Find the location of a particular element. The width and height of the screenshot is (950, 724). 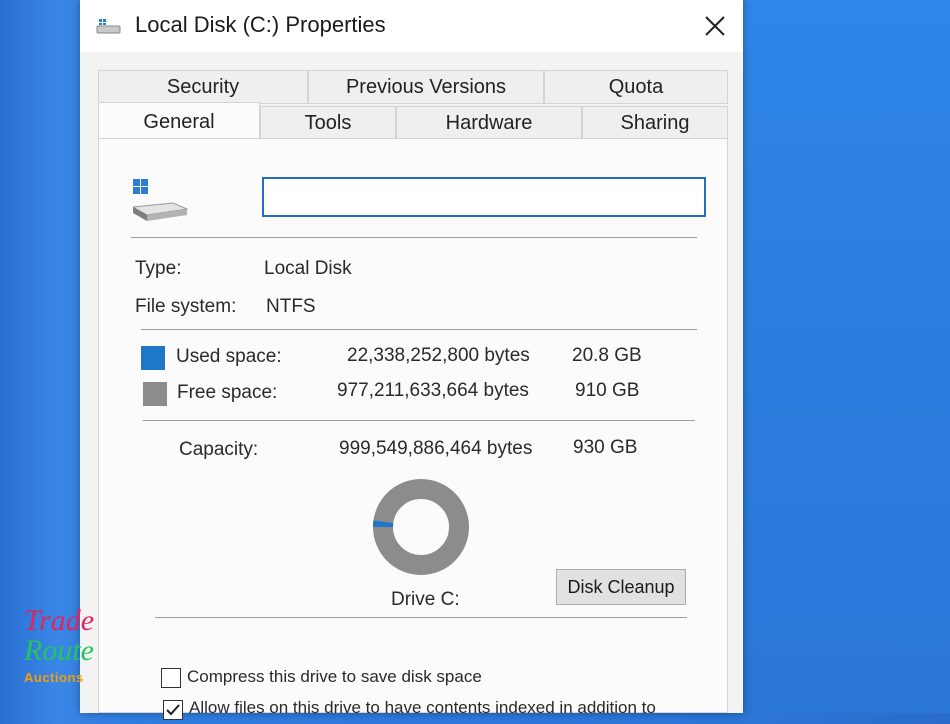

watermark-line2: Route is located at coordinates (59, 650).